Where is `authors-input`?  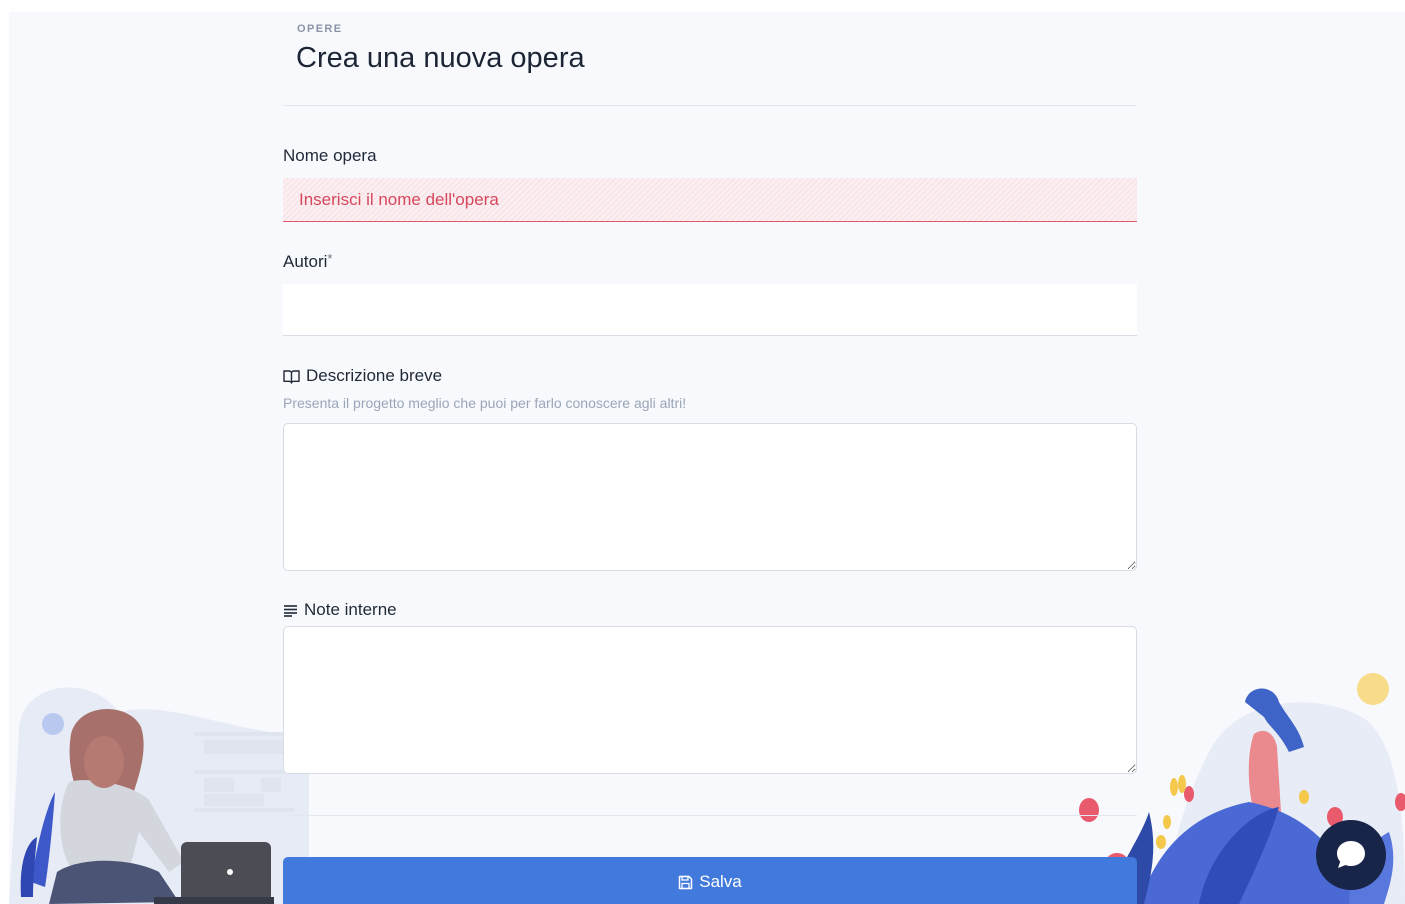
authors-input is located at coordinates (712, 310).